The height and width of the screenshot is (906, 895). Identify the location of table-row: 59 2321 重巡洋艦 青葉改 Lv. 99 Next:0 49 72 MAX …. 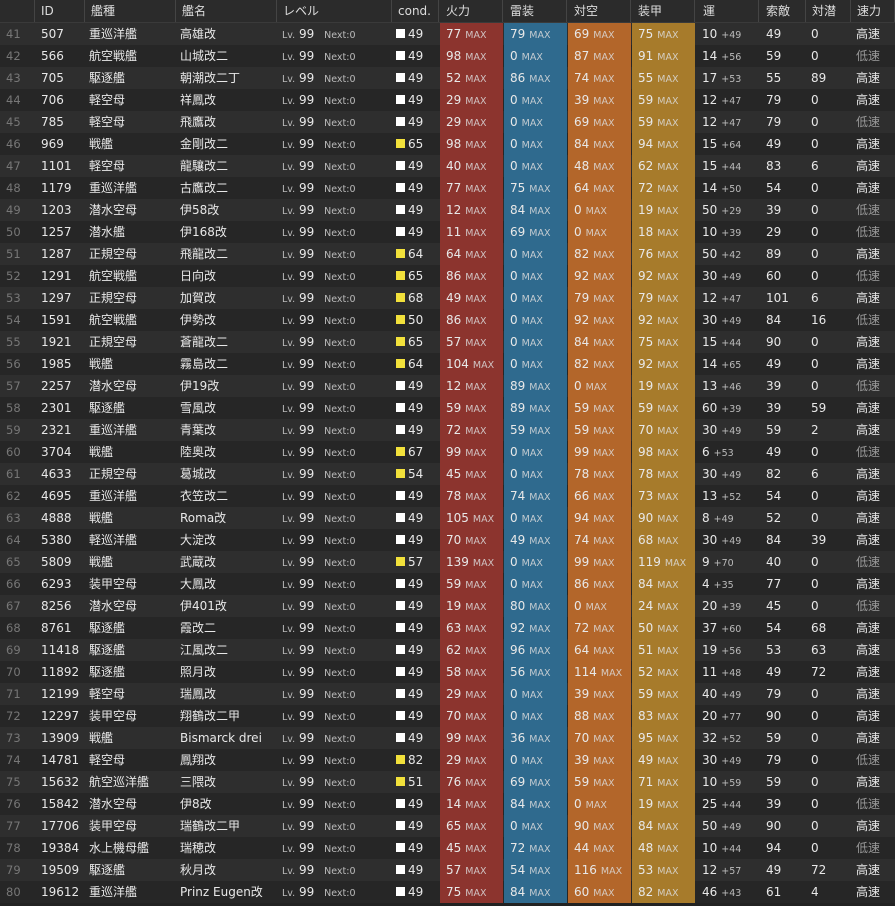
(447, 430).